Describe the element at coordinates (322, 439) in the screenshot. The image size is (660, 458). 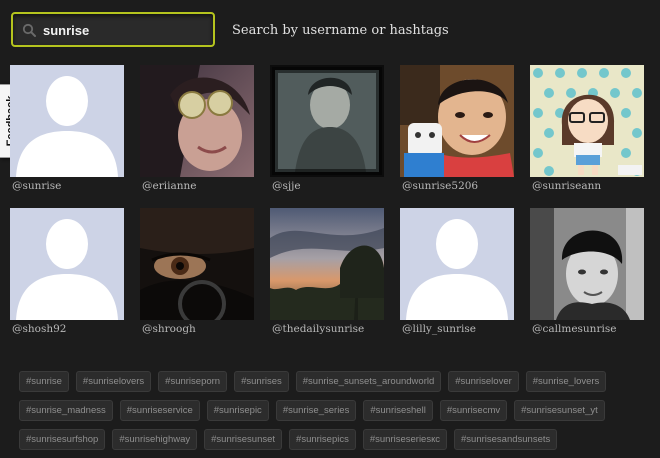
I see `hashtag-chip: #sunrisepics` at that location.